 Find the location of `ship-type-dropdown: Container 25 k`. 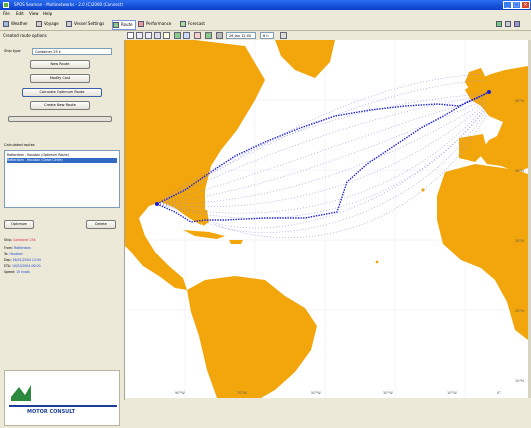

ship-type-dropdown: Container 25 k is located at coordinates (72, 51).